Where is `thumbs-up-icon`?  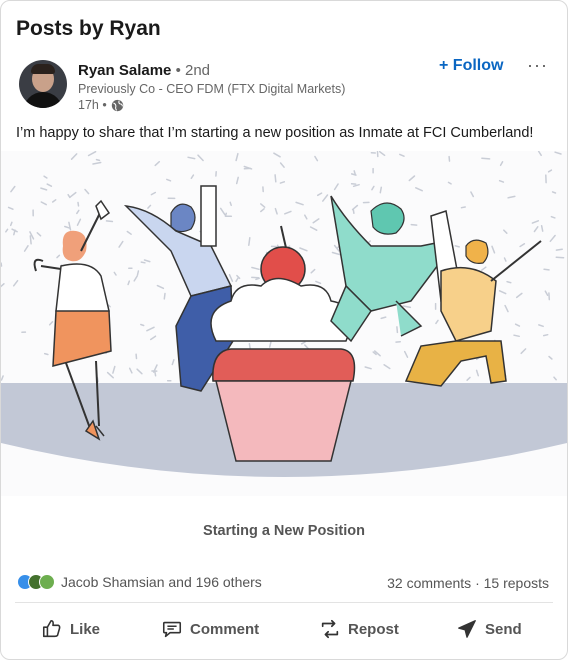
thumbs-up-icon is located at coordinates (51, 628).